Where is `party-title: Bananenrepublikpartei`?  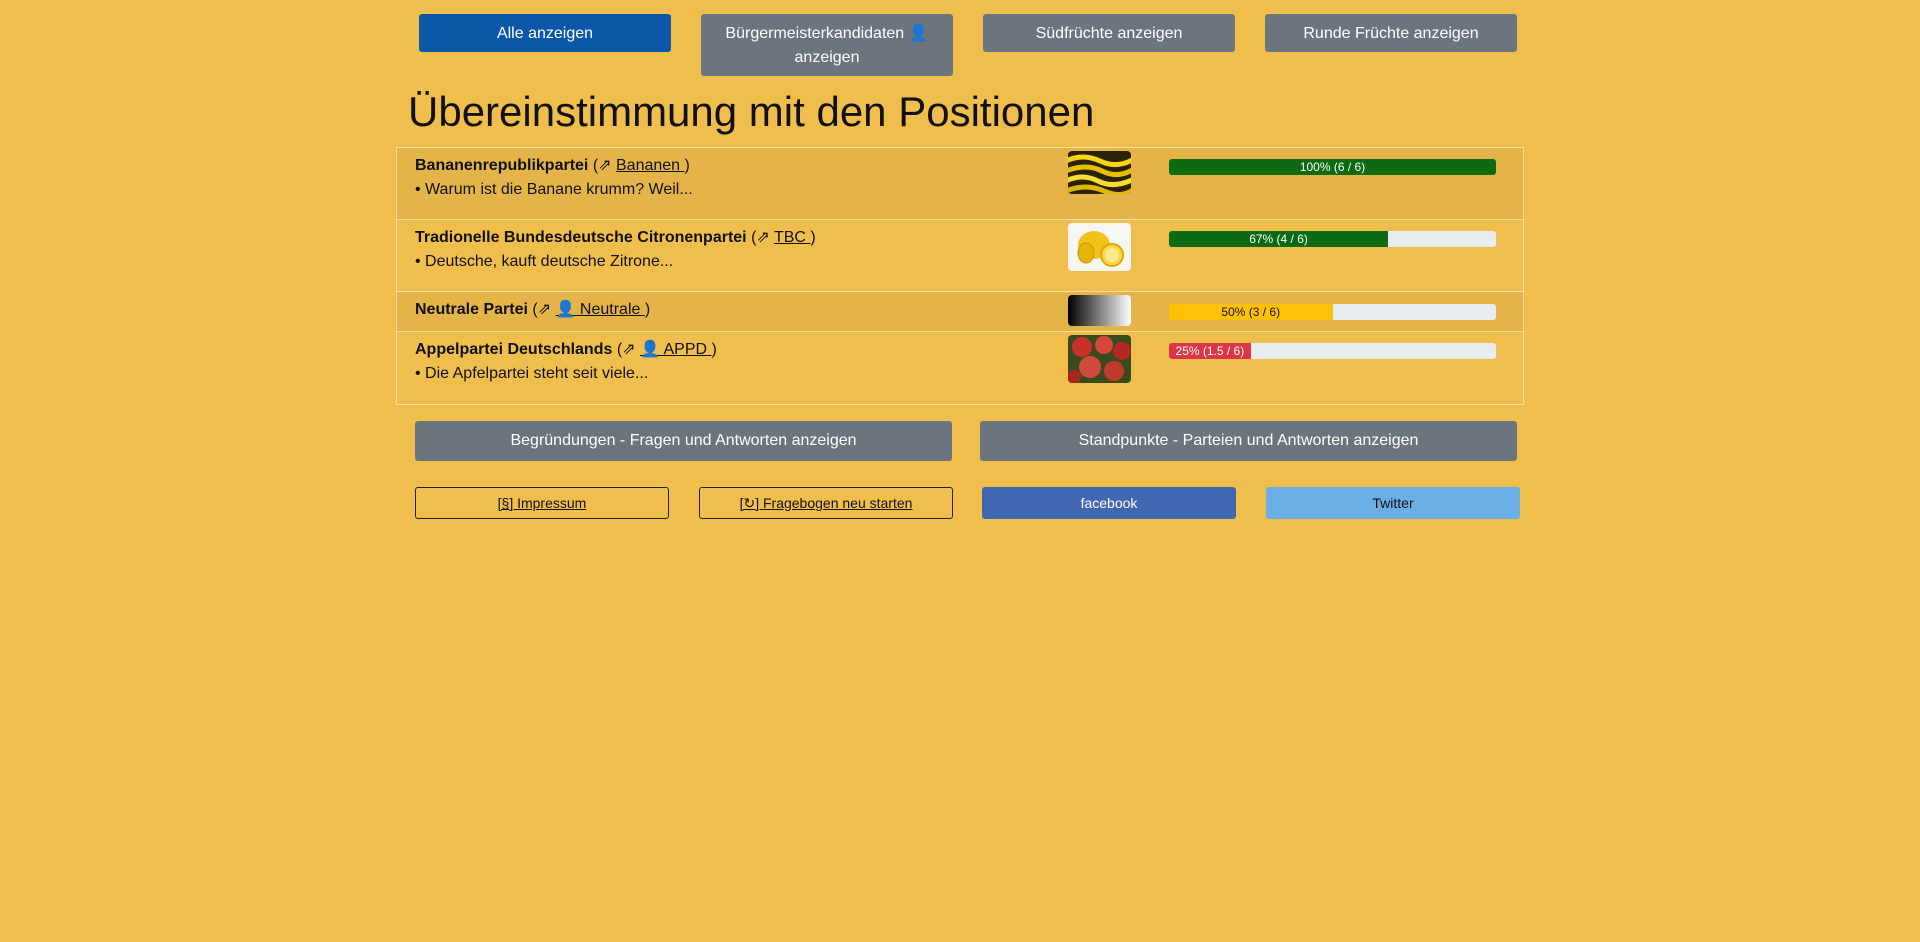 party-title: Bananenrepublikpartei is located at coordinates (502, 165).